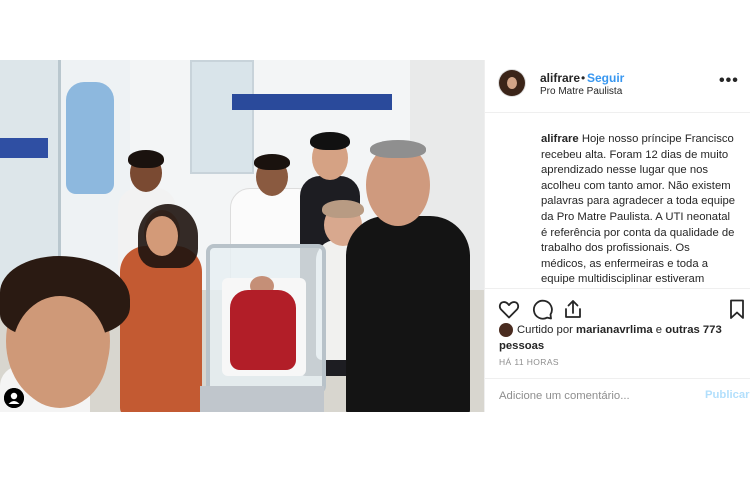 This screenshot has width=750, height=500. What do you see at coordinates (509, 309) in the screenshot?
I see `heart-icon` at bounding box center [509, 309].